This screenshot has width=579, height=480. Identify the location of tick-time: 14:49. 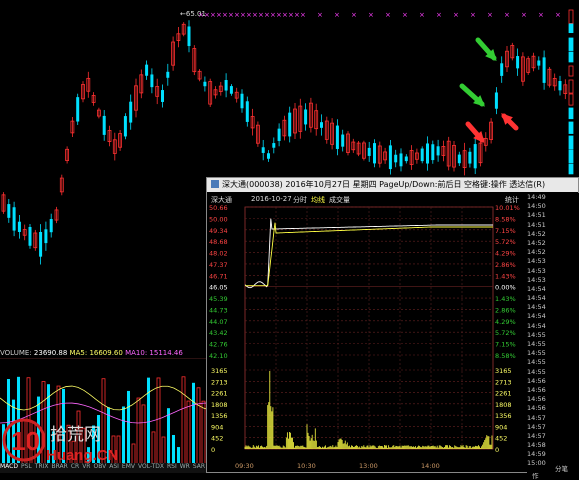
(536, 197).